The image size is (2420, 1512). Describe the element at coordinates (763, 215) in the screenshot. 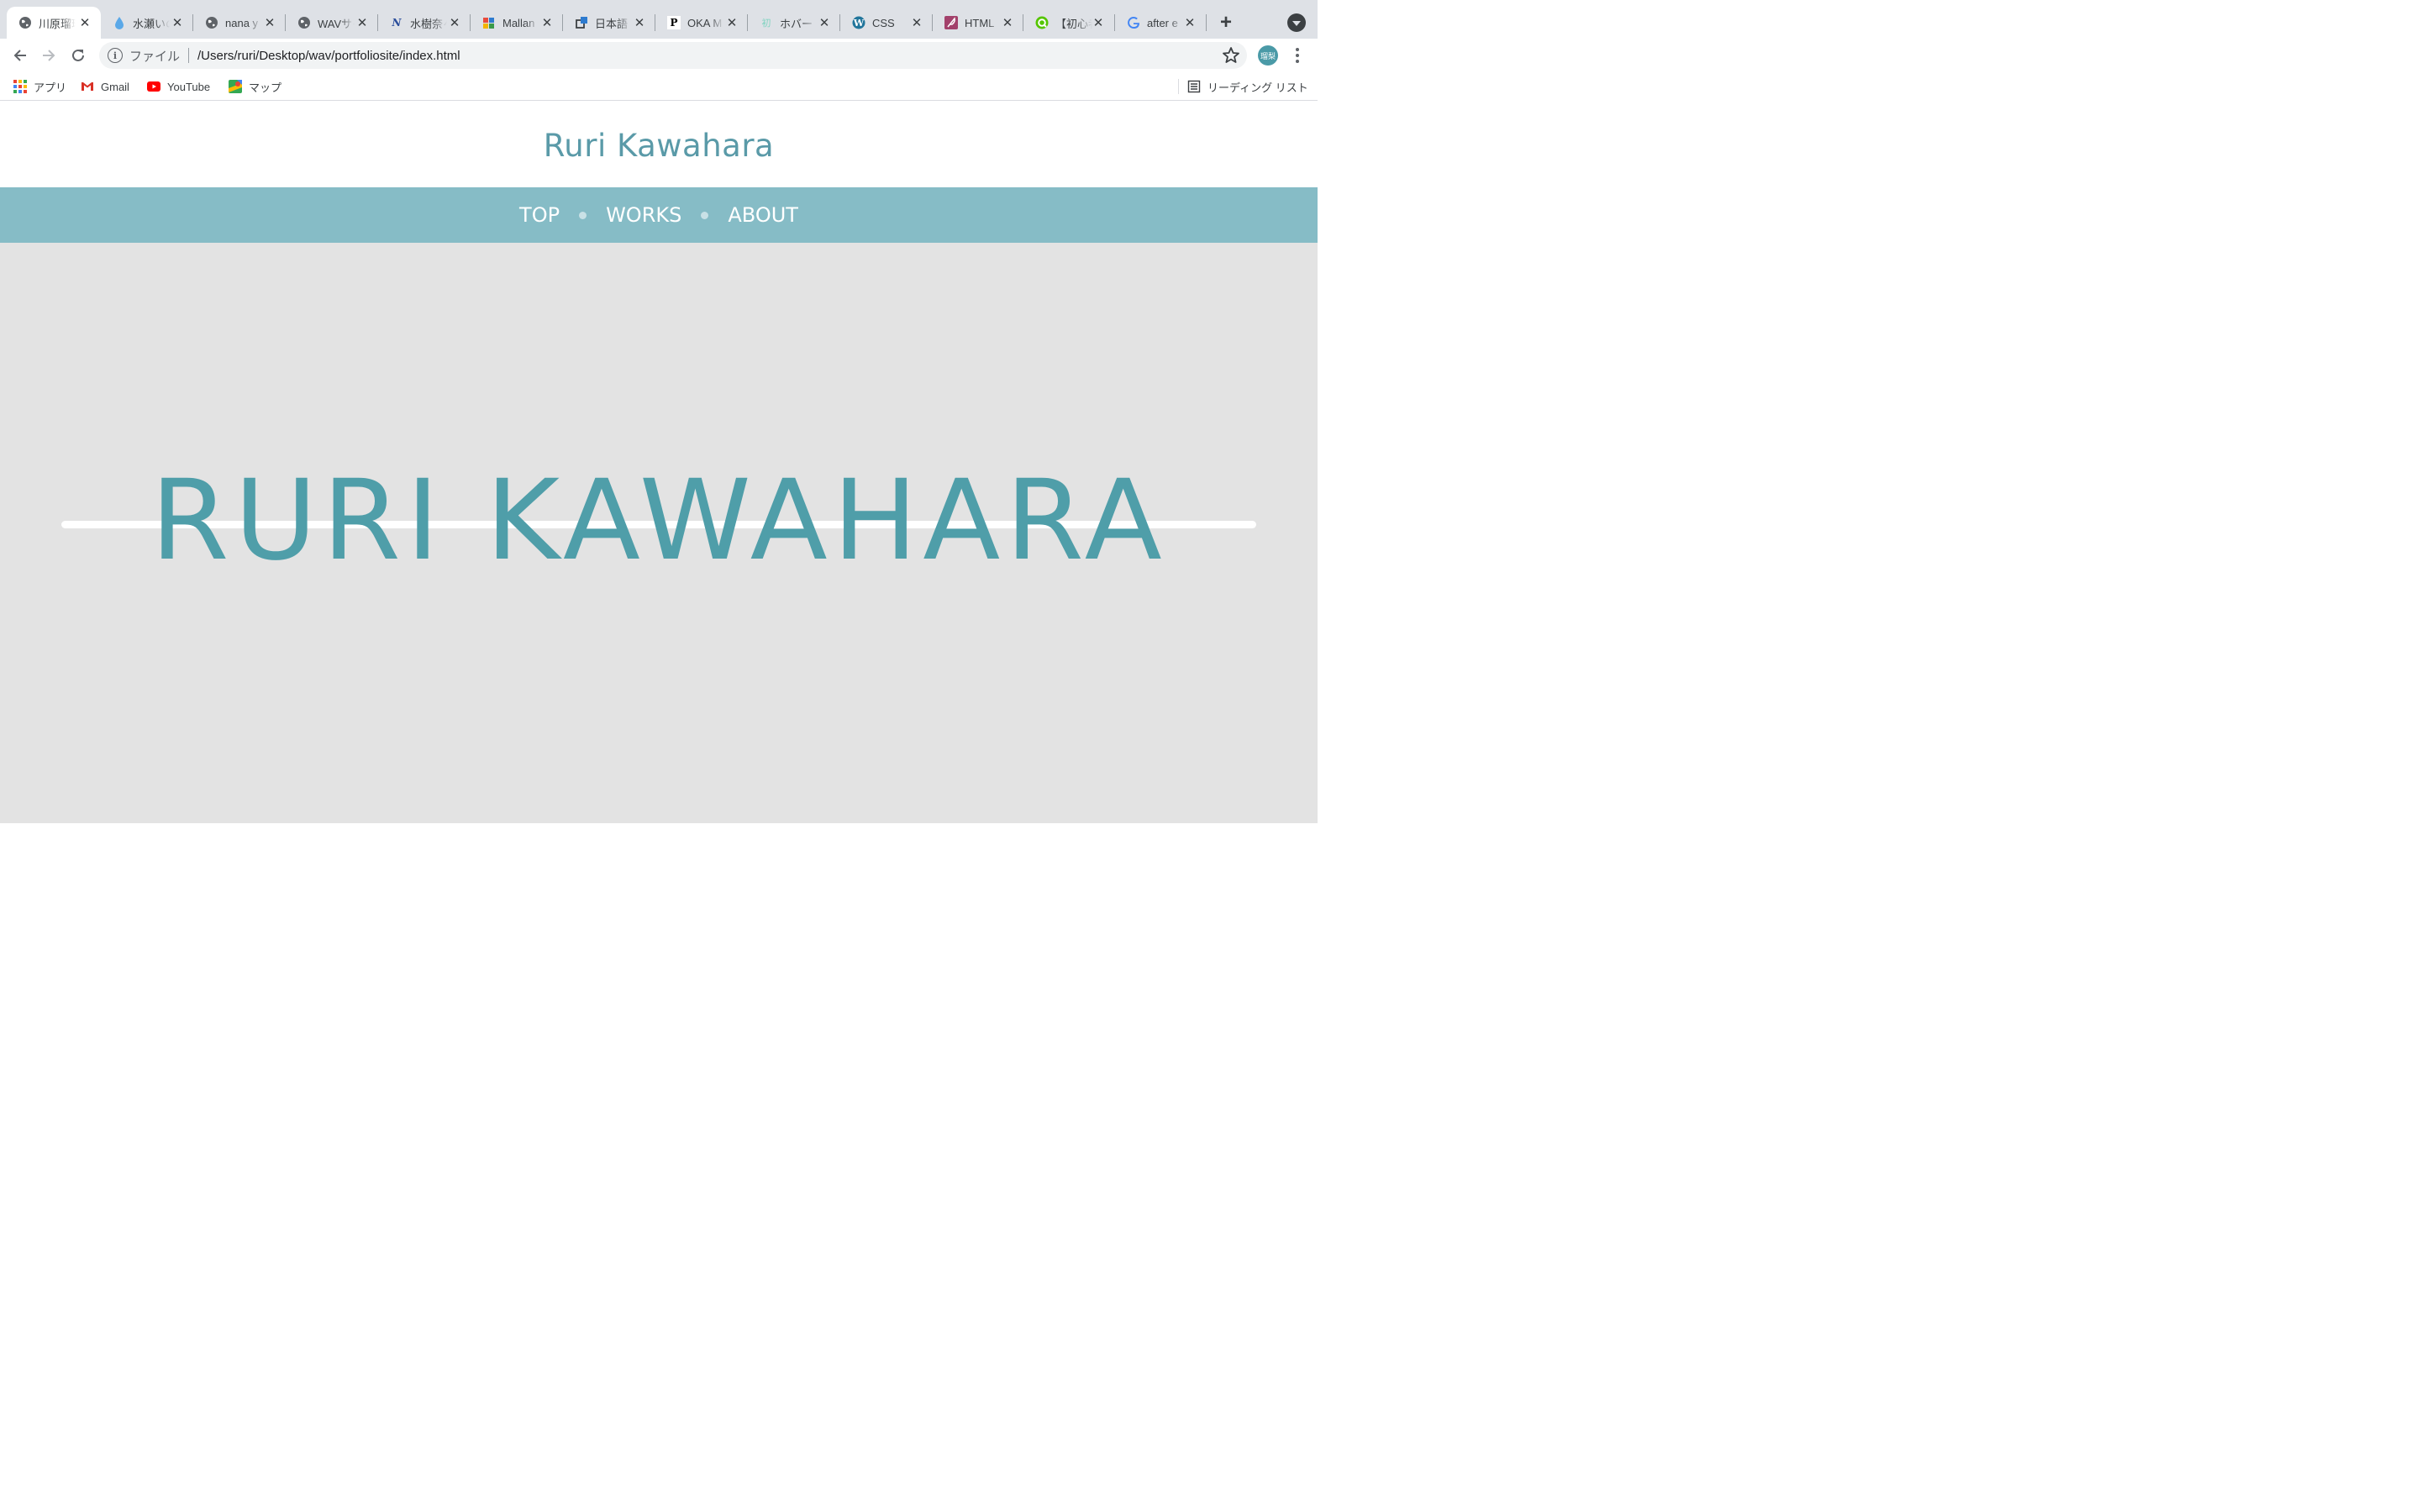

I see `nav-link-about: ABOUT` at that location.